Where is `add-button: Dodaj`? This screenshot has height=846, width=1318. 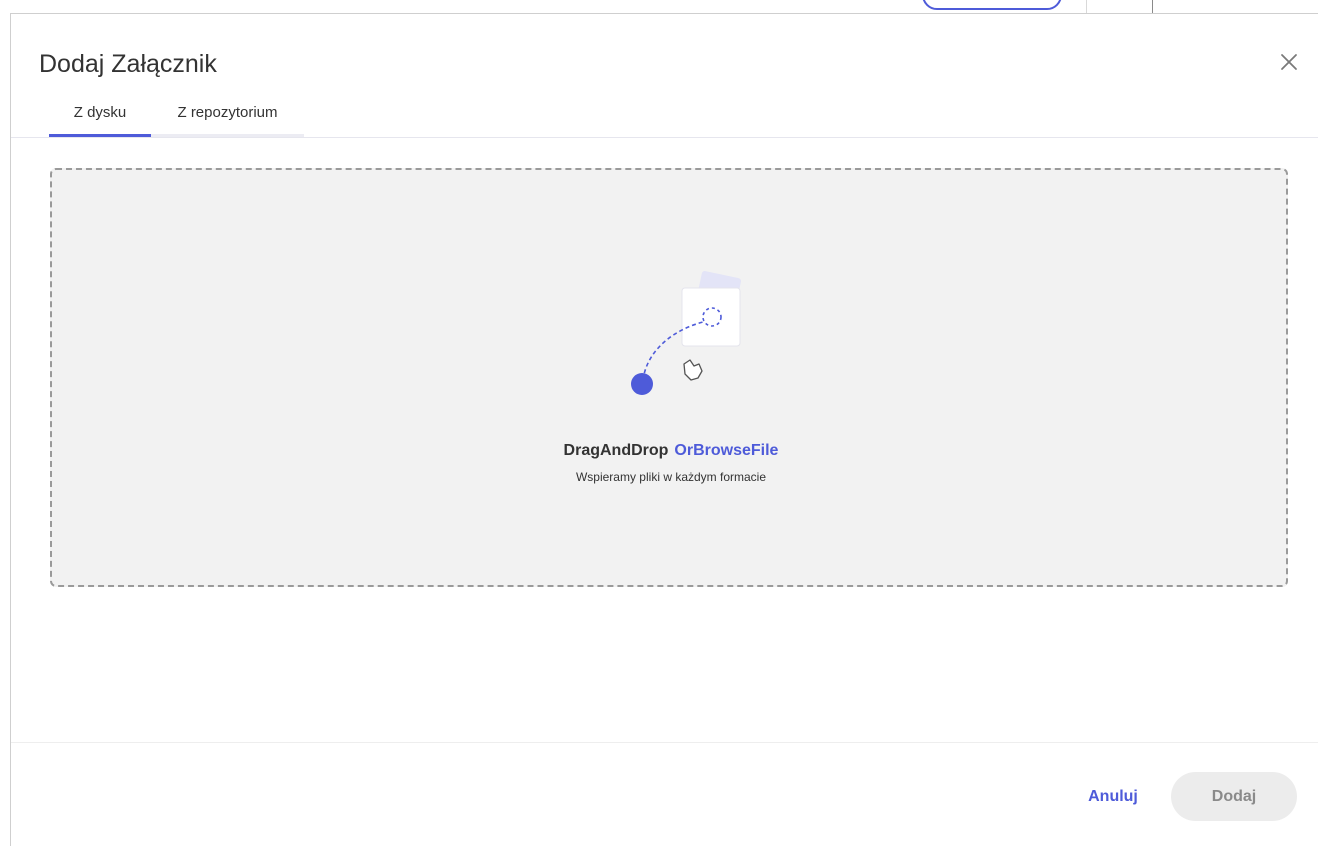 add-button: Dodaj is located at coordinates (1234, 796).